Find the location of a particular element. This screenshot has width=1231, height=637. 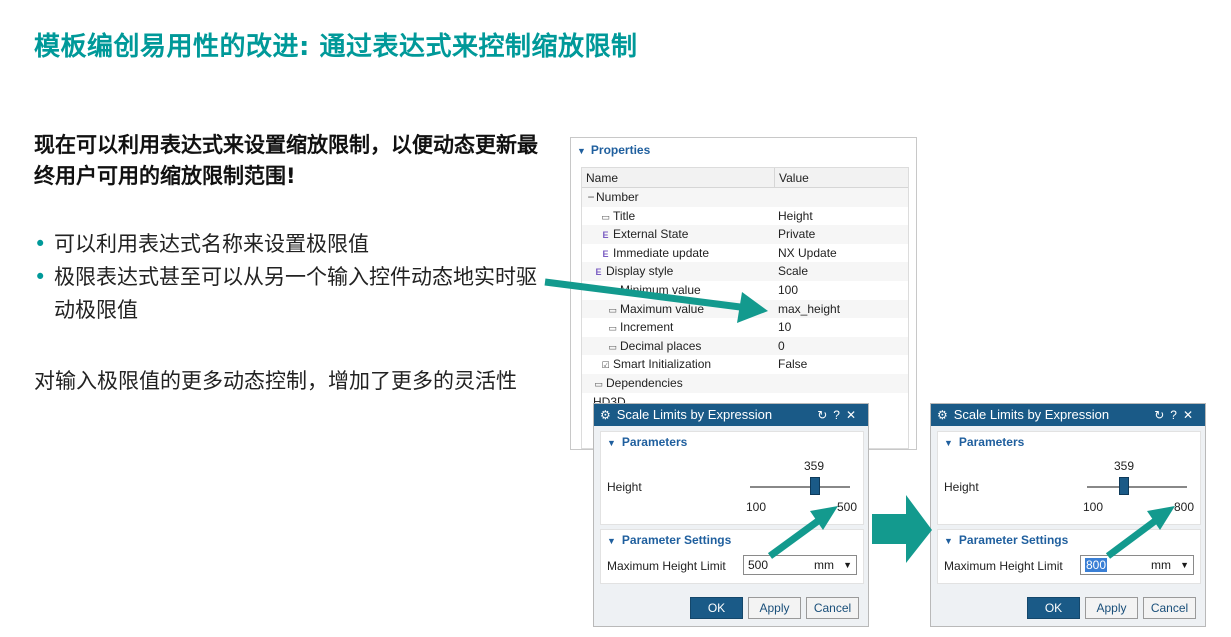

slider-max-label: 800 is located at coordinates (1184, 507).